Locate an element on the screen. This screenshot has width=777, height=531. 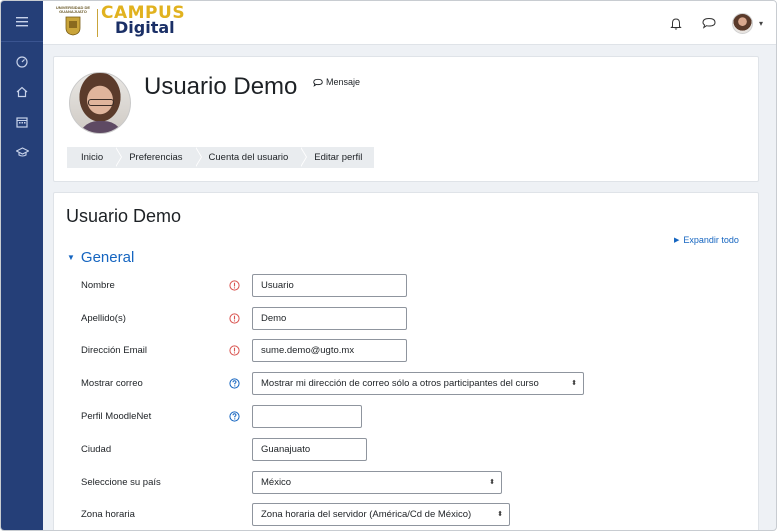
breadcrumb-item-inicio: Inicio is located at coordinates (95, 157).